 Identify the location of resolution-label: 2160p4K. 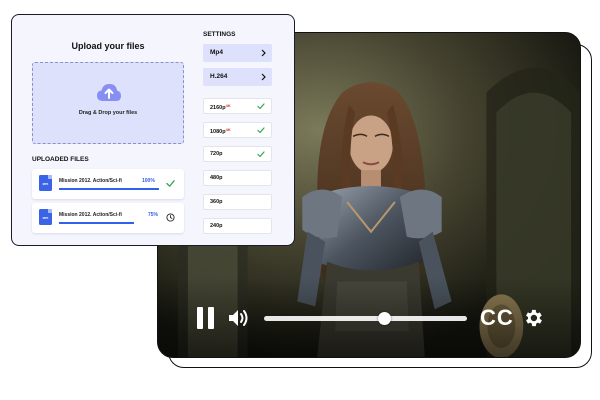
(220, 107).